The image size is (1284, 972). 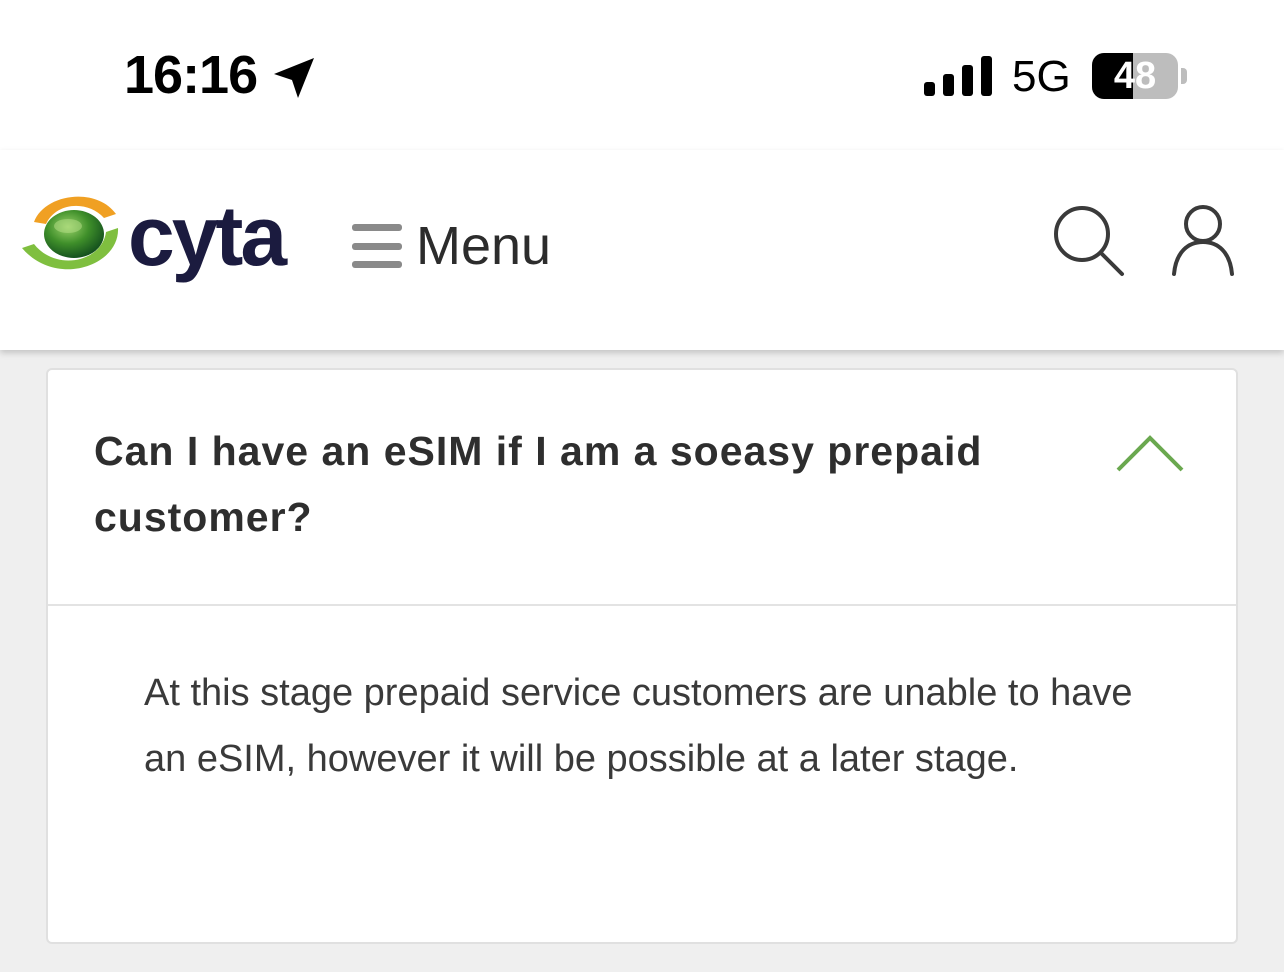 What do you see at coordinates (1184, 76) in the screenshot?
I see `battery-cap` at bounding box center [1184, 76].